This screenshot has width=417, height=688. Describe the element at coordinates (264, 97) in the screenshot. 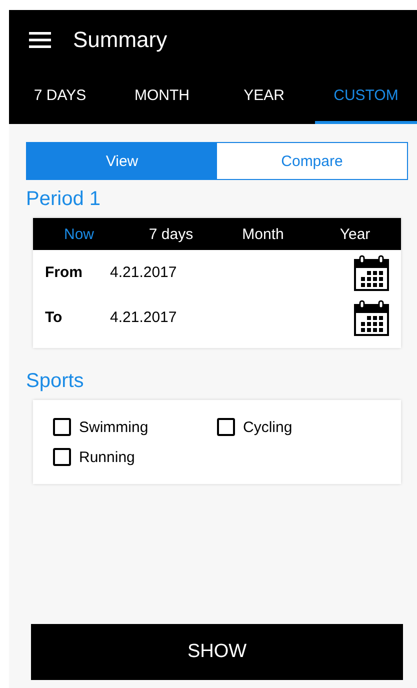

I see `tab: YEAR` at that location.